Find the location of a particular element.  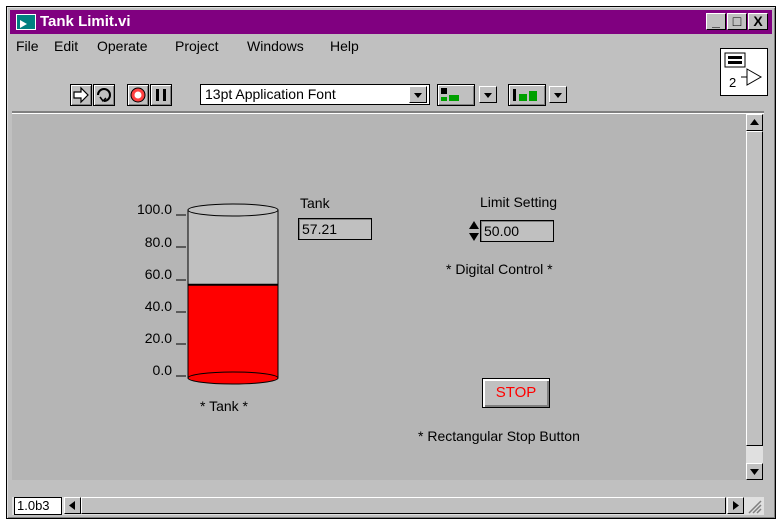

stop-button-caption: * Rectangular Stop Button is located at coordinates (499, 436).